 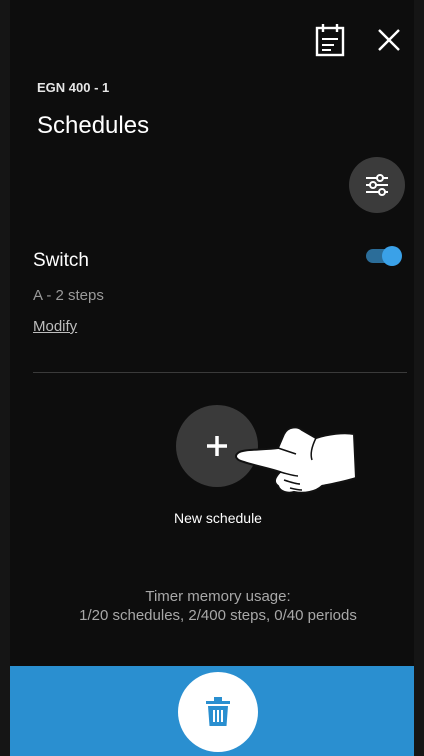 I want to click on divider, so click(x=220, y=372).